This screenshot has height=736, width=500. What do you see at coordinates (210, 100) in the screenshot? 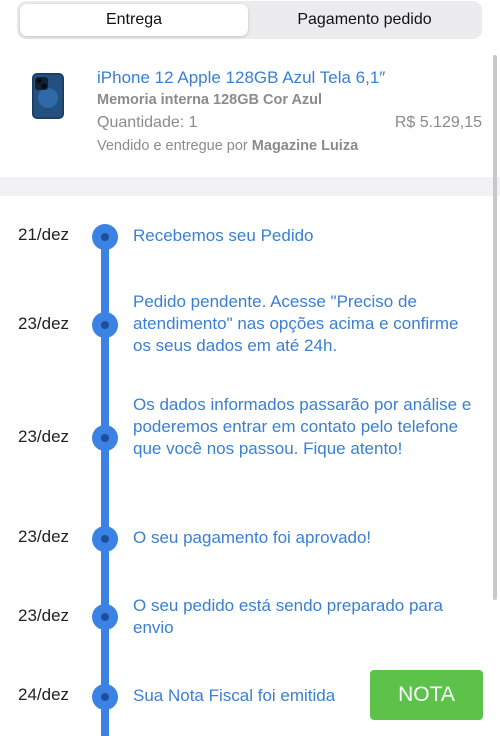
I see `product-subtitle: Memoria interna 128GB Cor Azul` at bounding box center [210, 100].